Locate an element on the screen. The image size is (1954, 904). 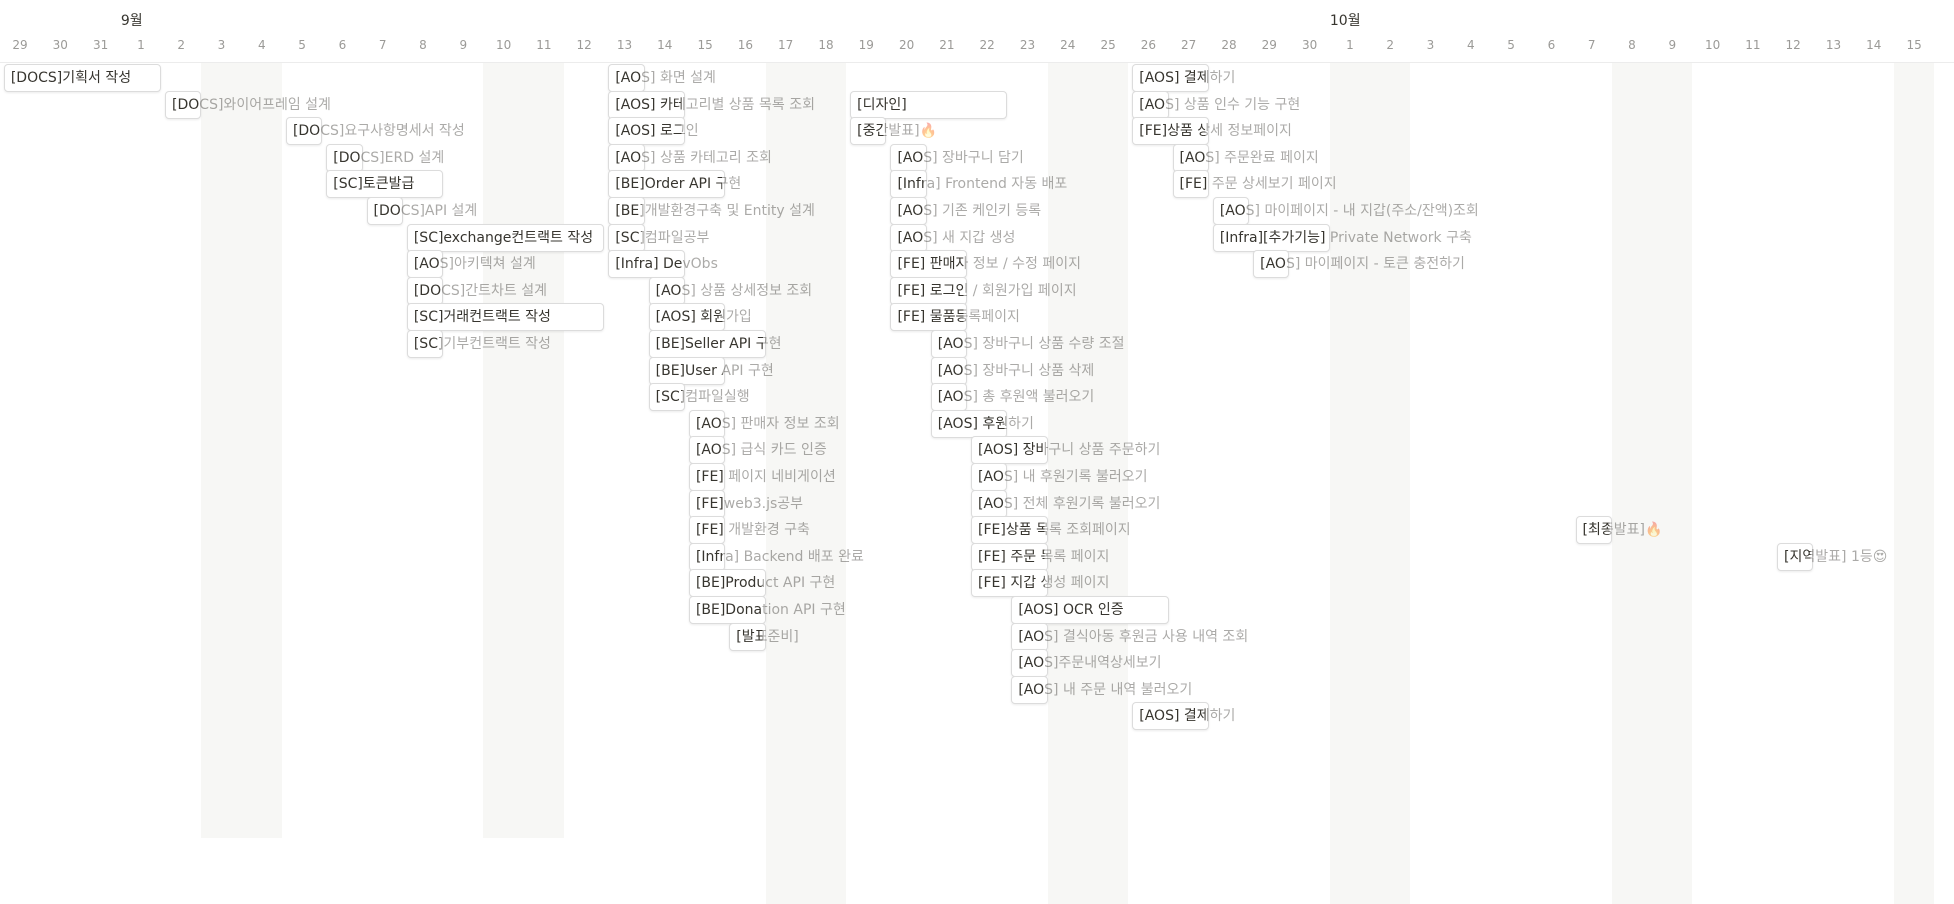
task-label: [SC]컴파일공부 is located at coordinates (662, 237).